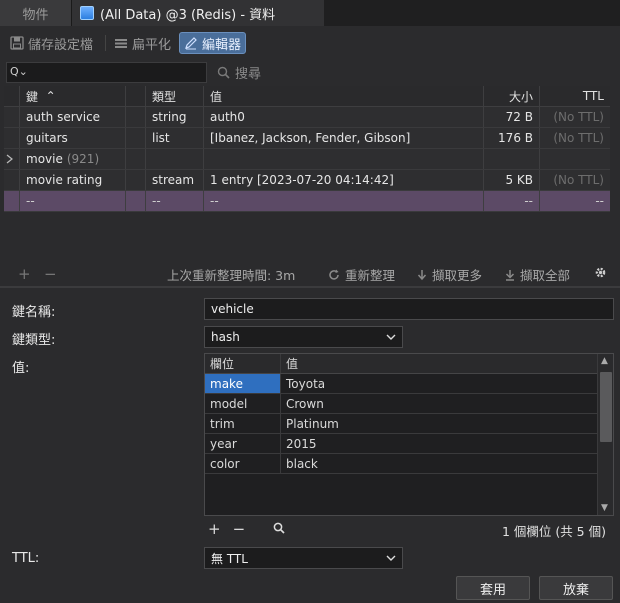 Image resolution: width=620 pixels, height=603 pixels. Describe the element at coordinates (310, 273) in the screenshot. I see `status-bar: + − 上次重新整理時間: 3m 重新整理 擷取更多 擷取全部` at that location.